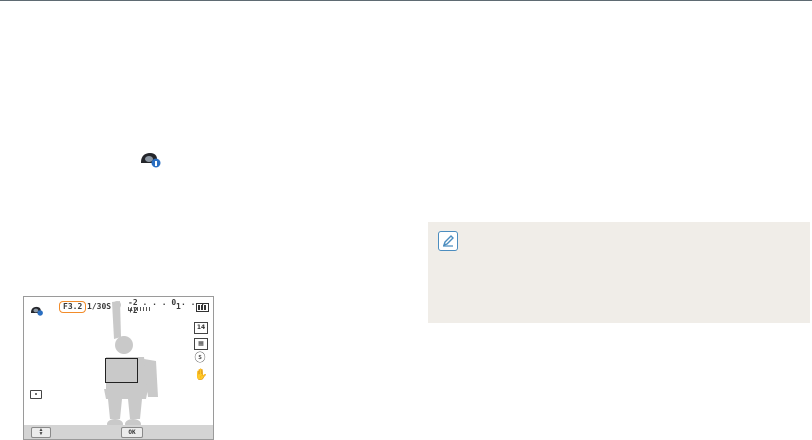 The image size is (812, 440). Describe the element at coordinates (200, 357) in the screenshot. I see `flash-icon: ⓢ` at that location.